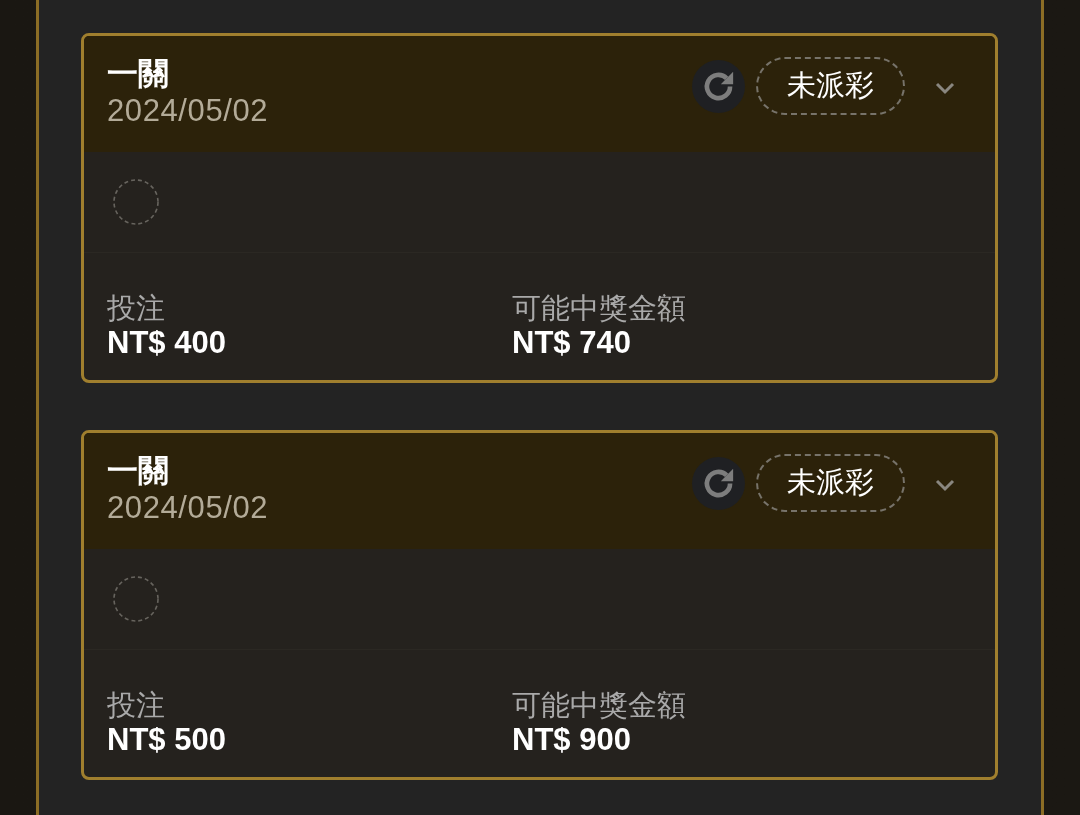 This screenshot has width=1080, height=815. I want to click on stake-amount: NT$ 400, so click(167, 342).